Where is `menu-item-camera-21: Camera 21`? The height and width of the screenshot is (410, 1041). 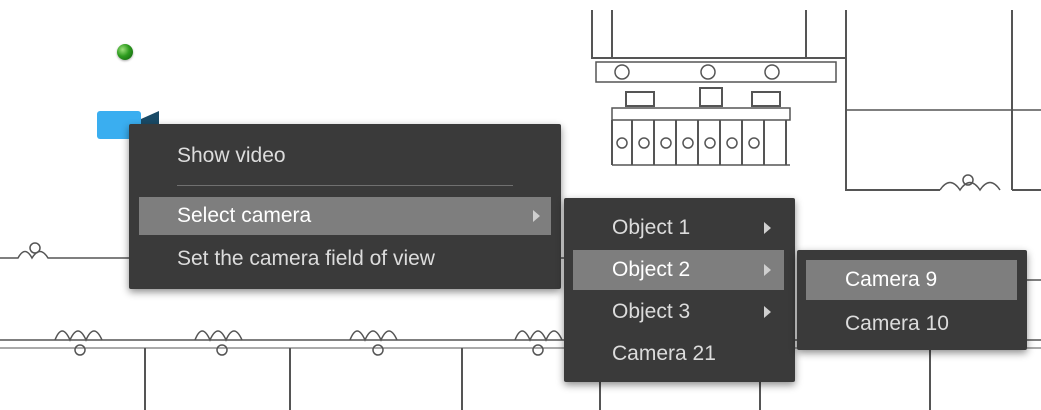 menu-item-camera-21: Camera 21 is located at coordinates (679, 354).